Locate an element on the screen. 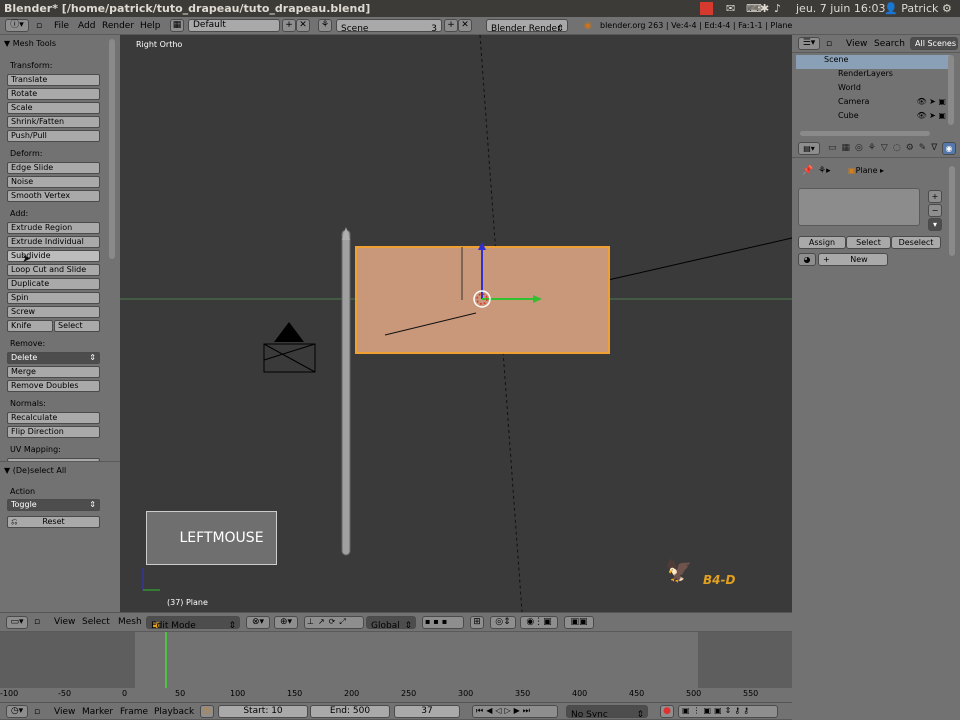  delete-dropdown: Delete ⇕ is located at coordinates (53, 358).